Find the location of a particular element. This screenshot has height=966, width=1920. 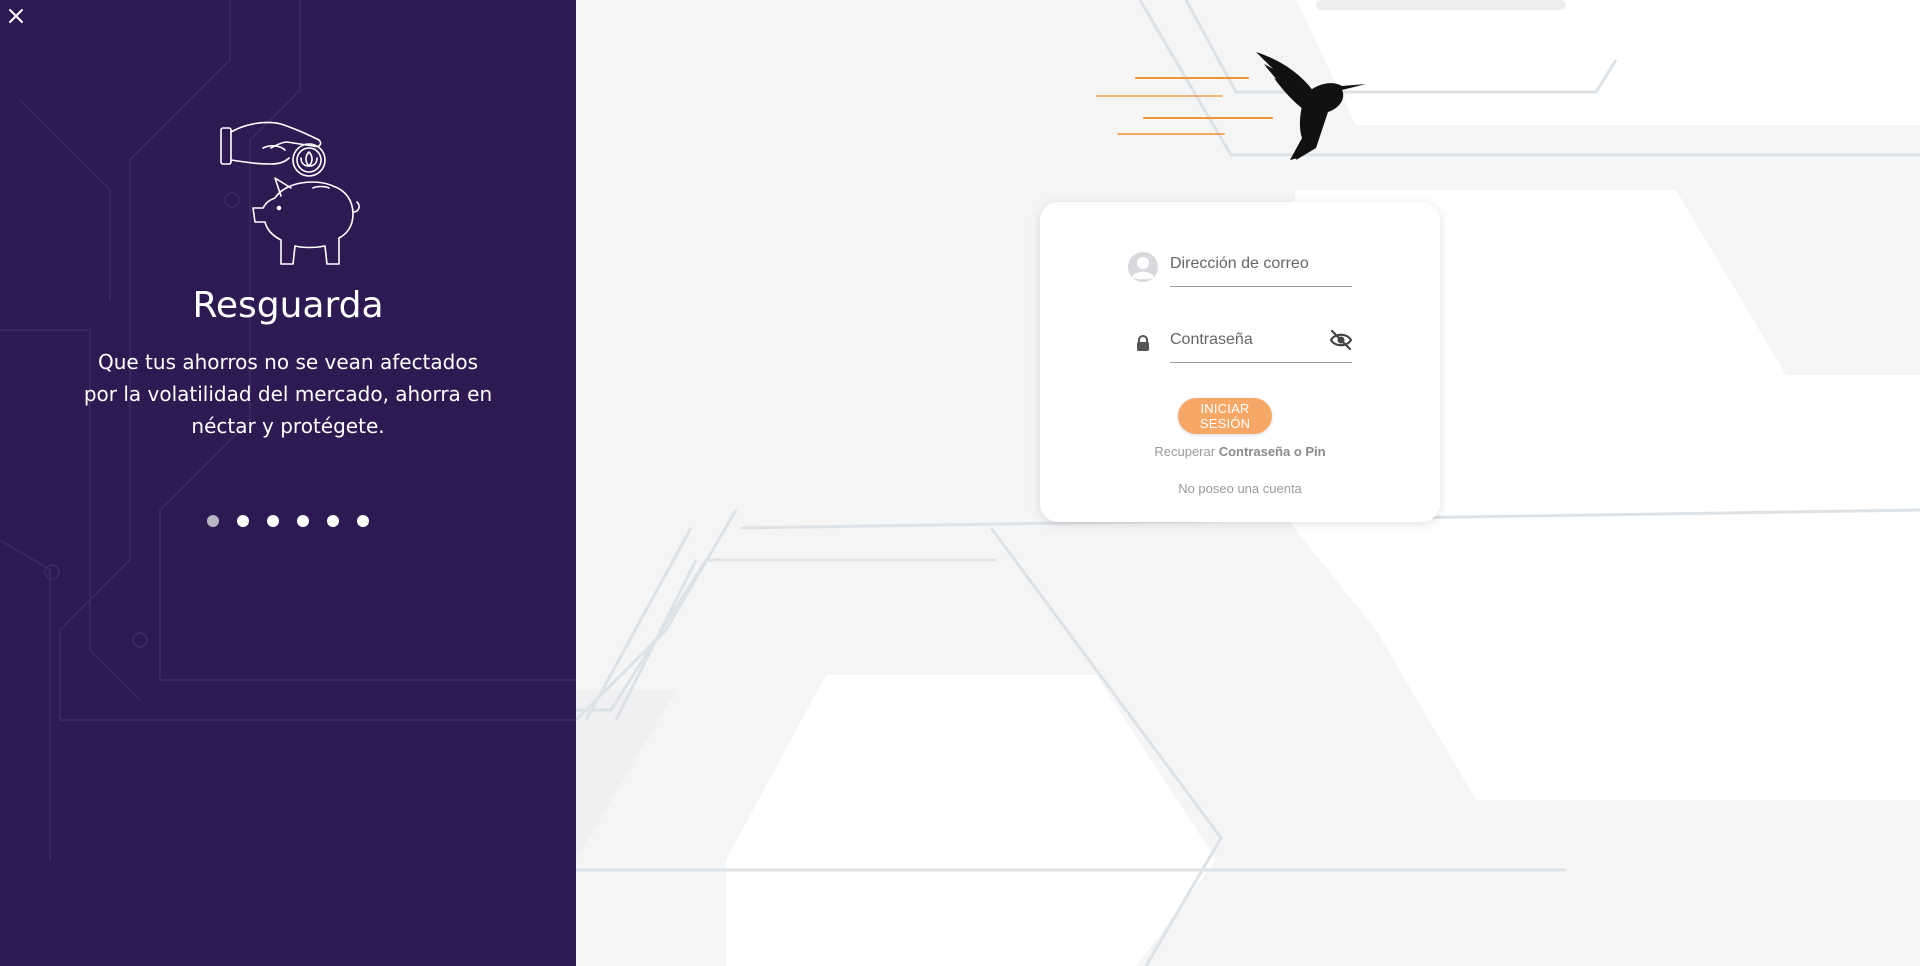

login-button: INICIAR SESIÓN is located at coordinates (1225, 416).